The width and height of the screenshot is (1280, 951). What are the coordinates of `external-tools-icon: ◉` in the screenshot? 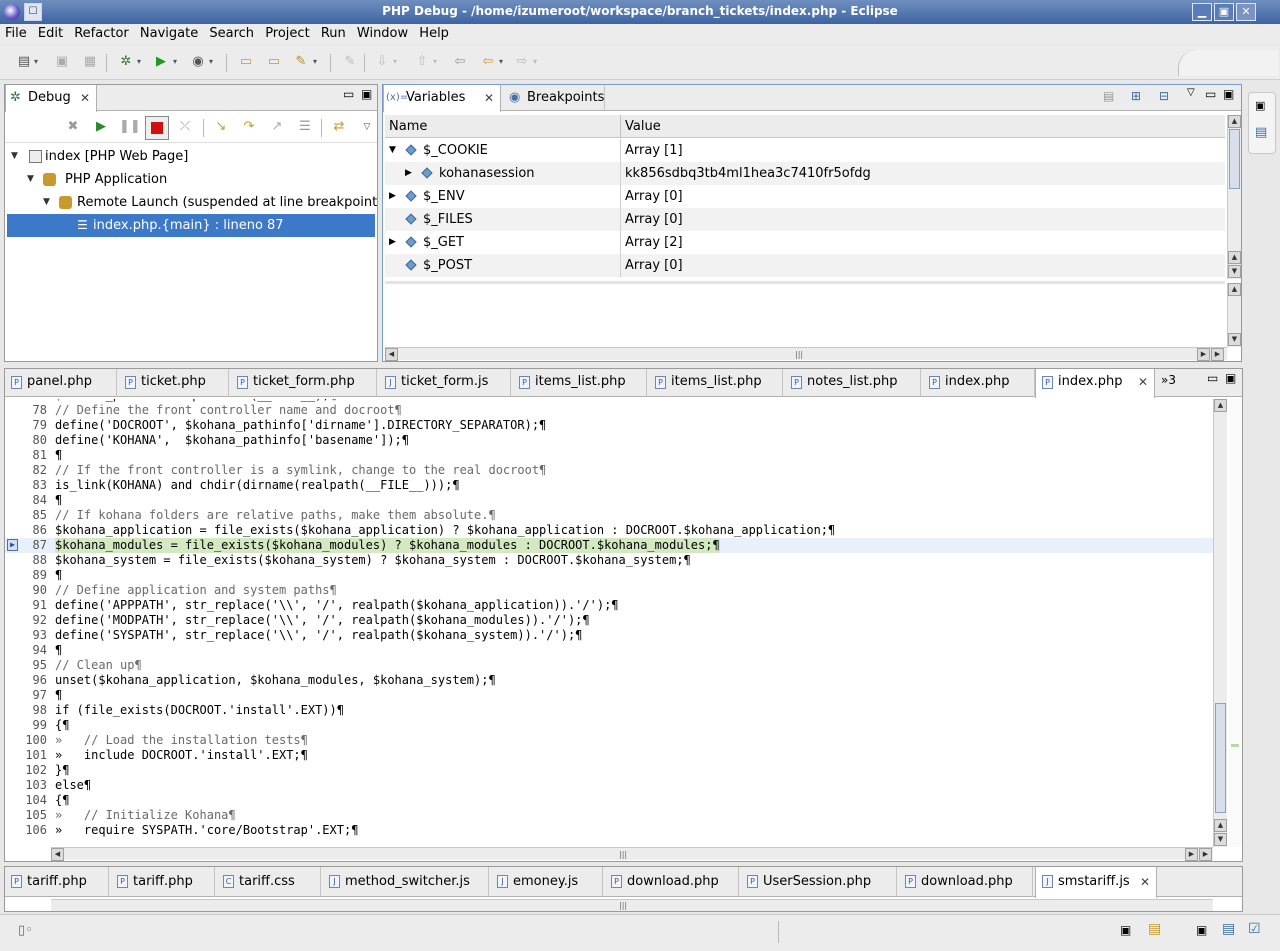 It's located at (198, 62).